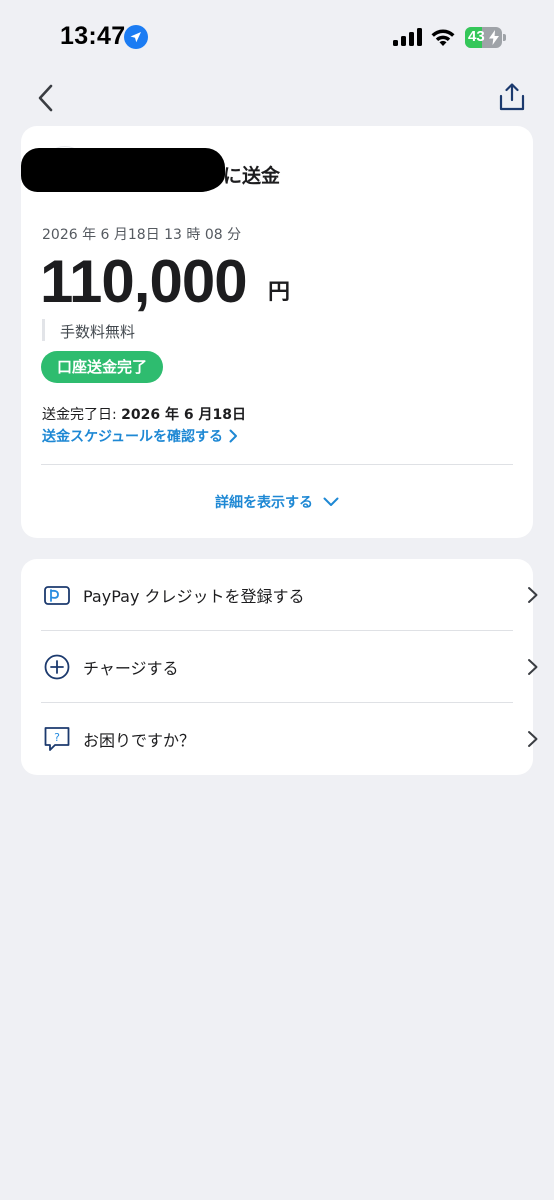 This screenshot has width=554, height=1200. I want to click on fee-indicator-bar, so click(43, 330).